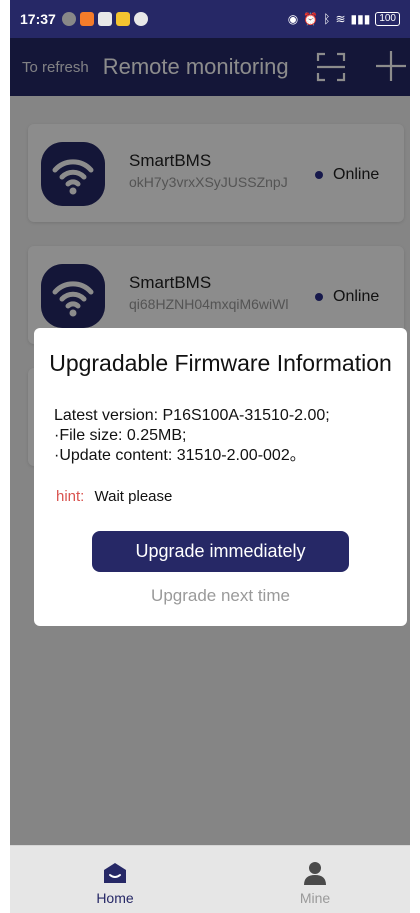  What do you see at coordinates (340, 19) in the screenshot?
I see `wifi-icon: ≋` at bounding box center [340, 19].